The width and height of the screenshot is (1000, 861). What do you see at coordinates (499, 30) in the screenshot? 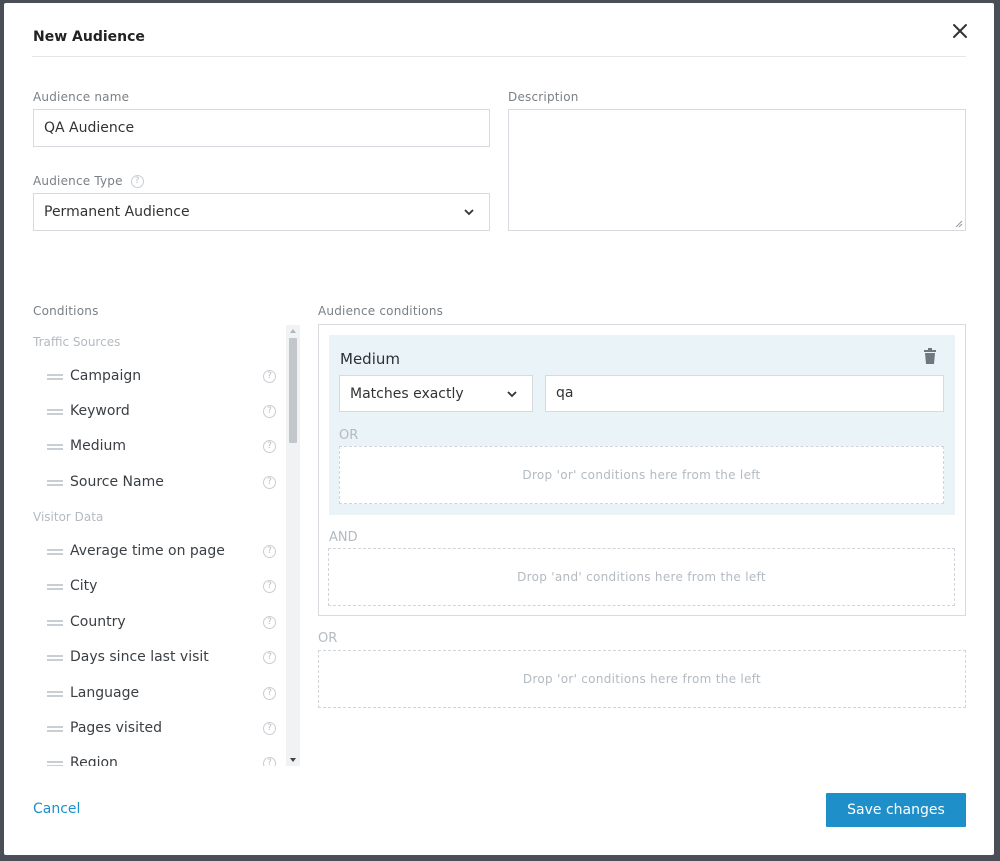
I see `dialog-header: New Audience` at bounding box center [499, 30].